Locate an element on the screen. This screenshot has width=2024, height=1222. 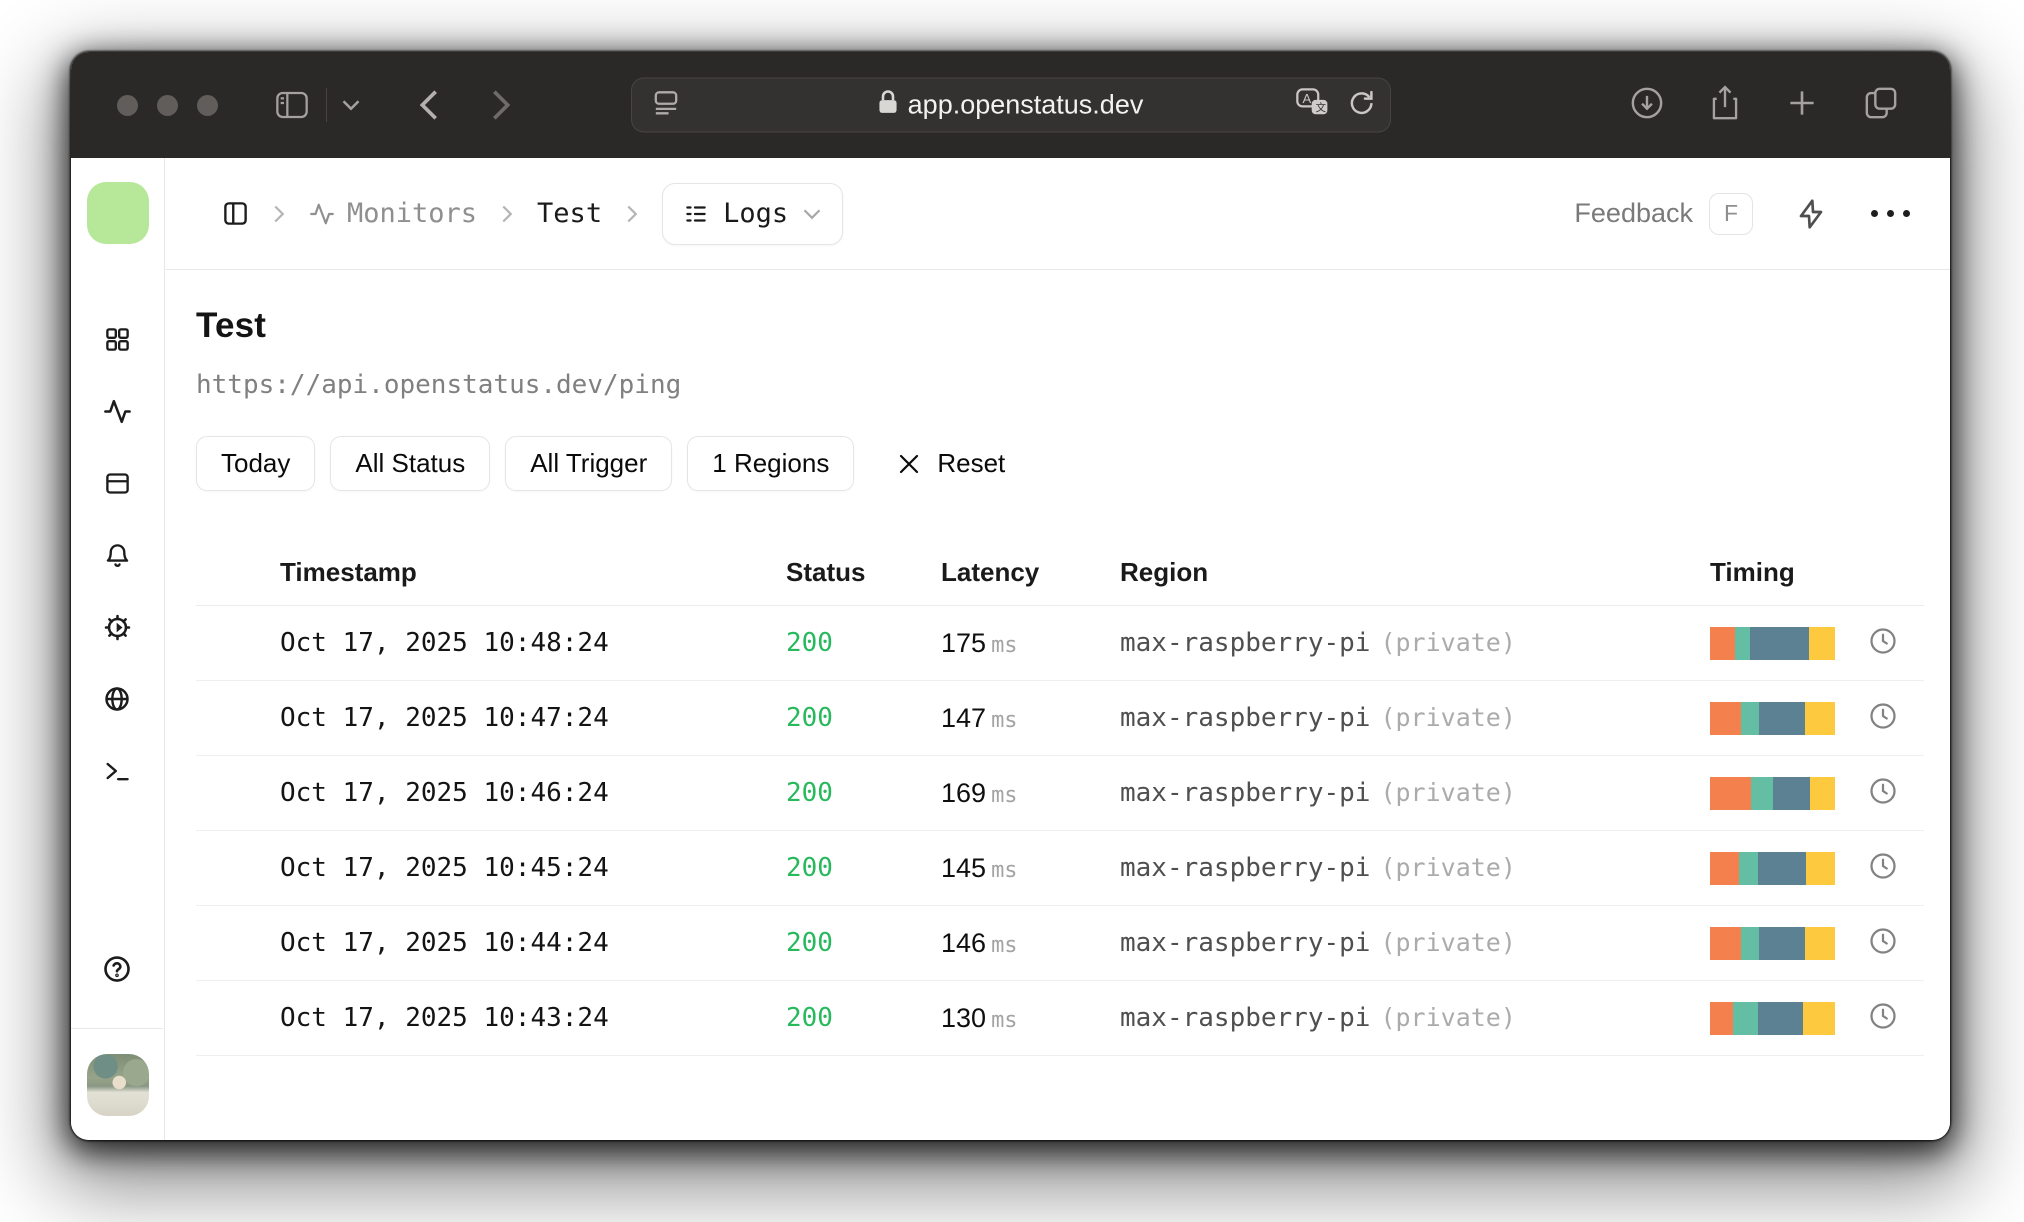
table-header: Timestamp Status Latency Region Timing is located at coordinates (1060, 572).